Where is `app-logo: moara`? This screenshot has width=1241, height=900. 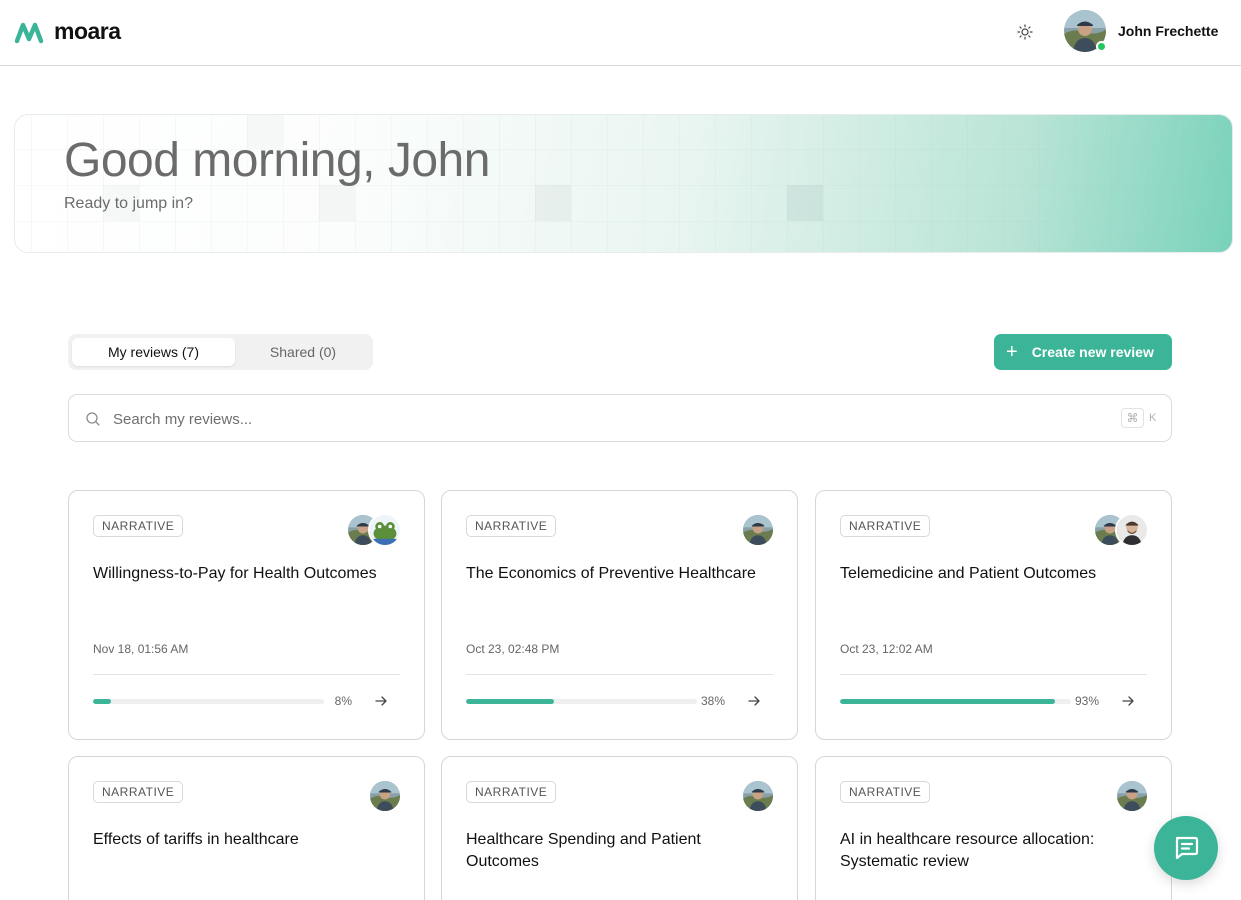
app-logo: moara is located at coordinates (67, 31).